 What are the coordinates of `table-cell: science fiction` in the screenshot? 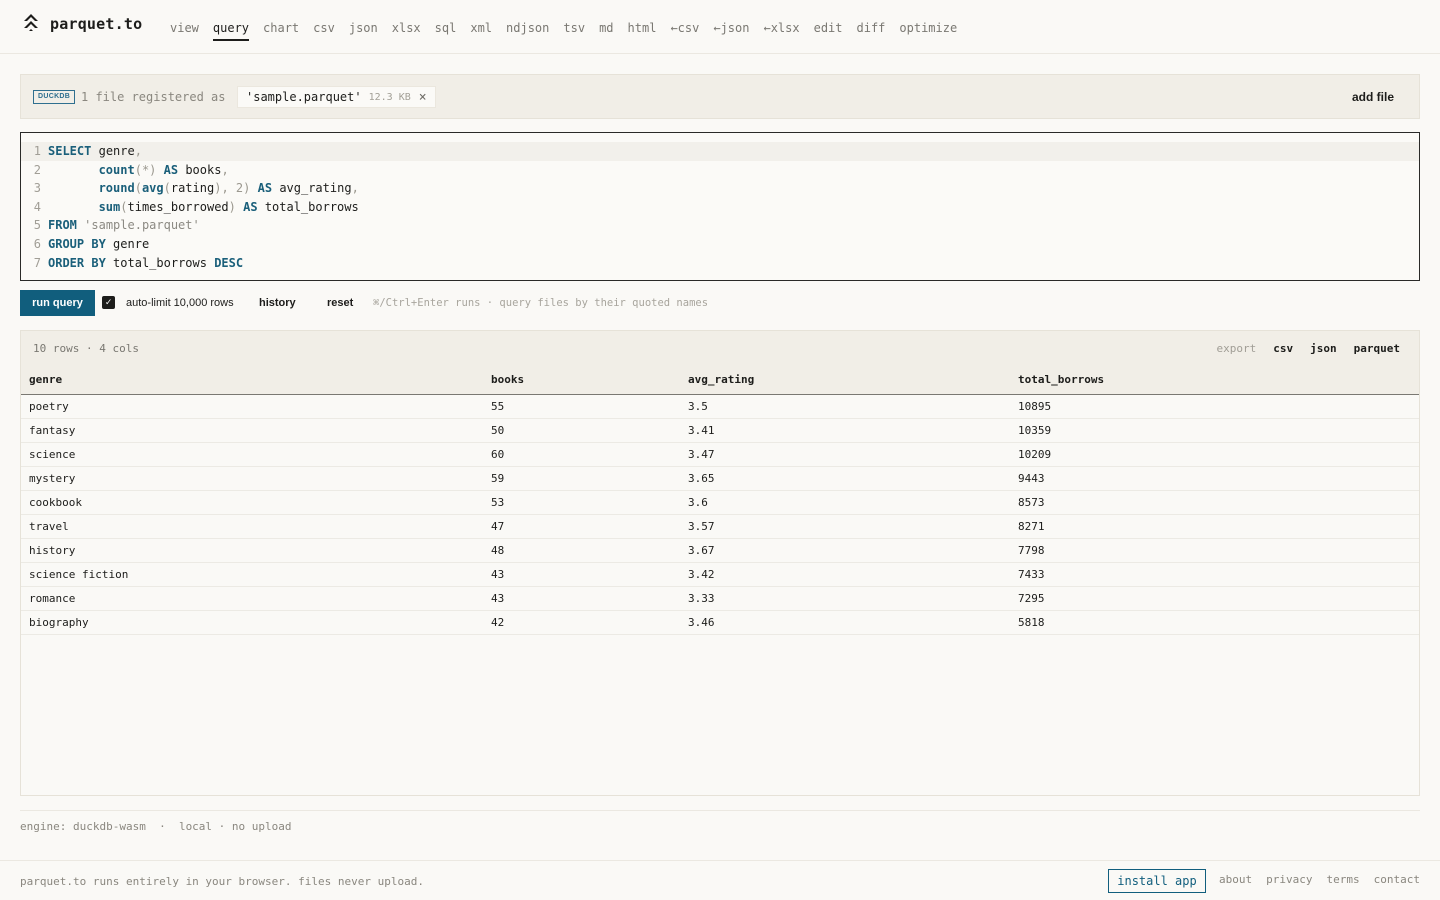 It's located at (79, 575).